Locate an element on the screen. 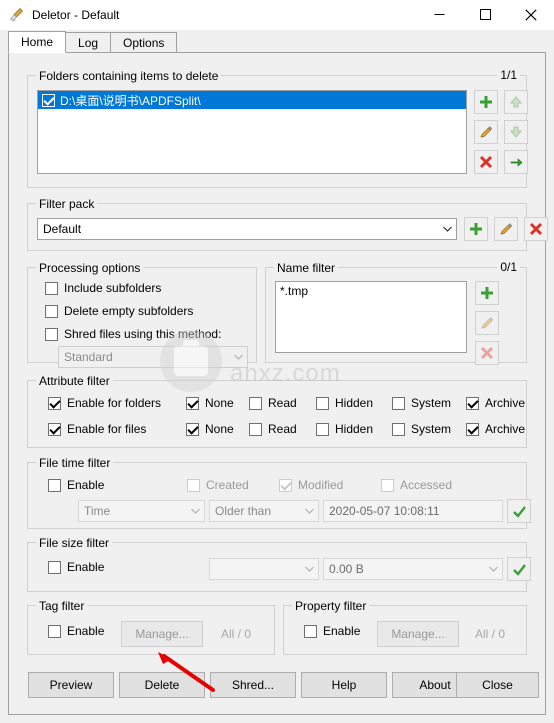 This screenshot has width=554, height=723. list-item: D:\桌面\说明书\APDFSplit\ is located at coordinates (252, 100).